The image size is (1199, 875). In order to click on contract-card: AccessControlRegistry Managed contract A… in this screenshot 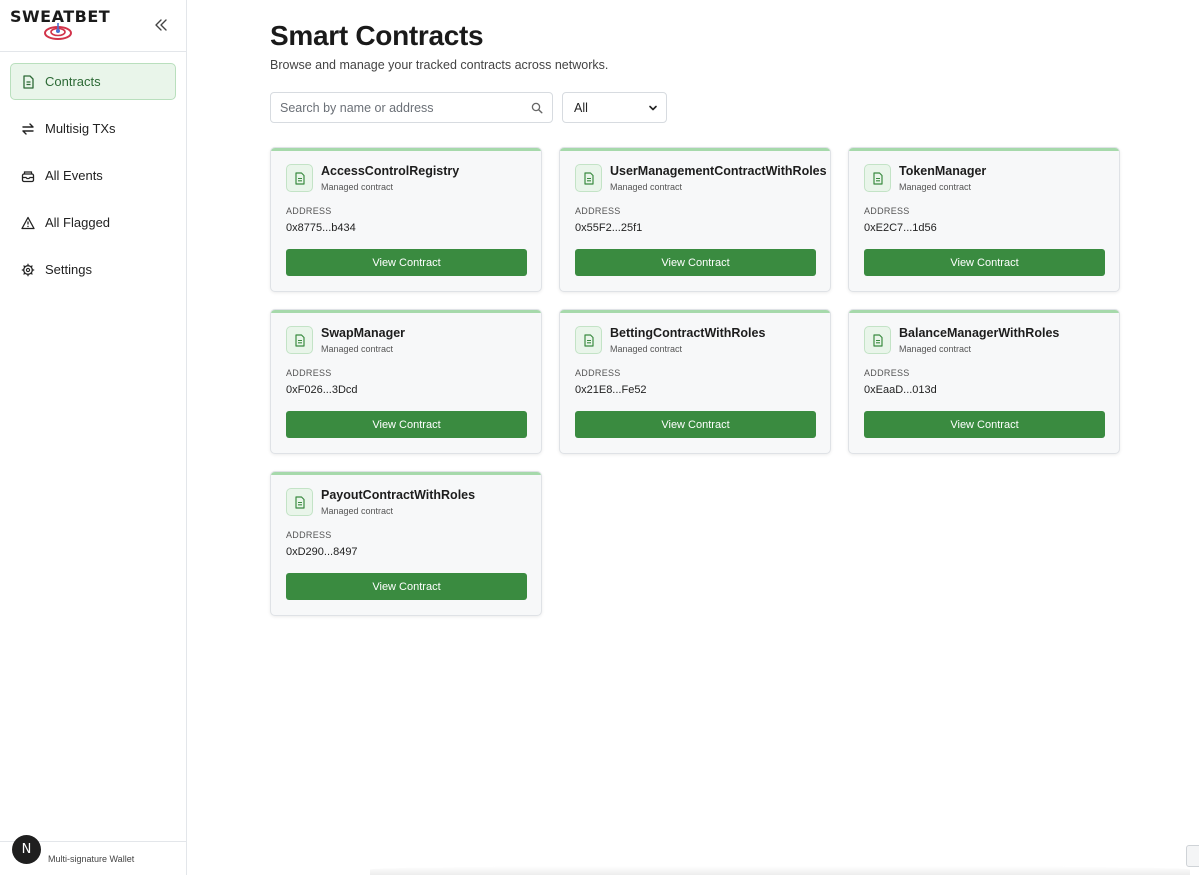, I will do `click(406, 219)`.